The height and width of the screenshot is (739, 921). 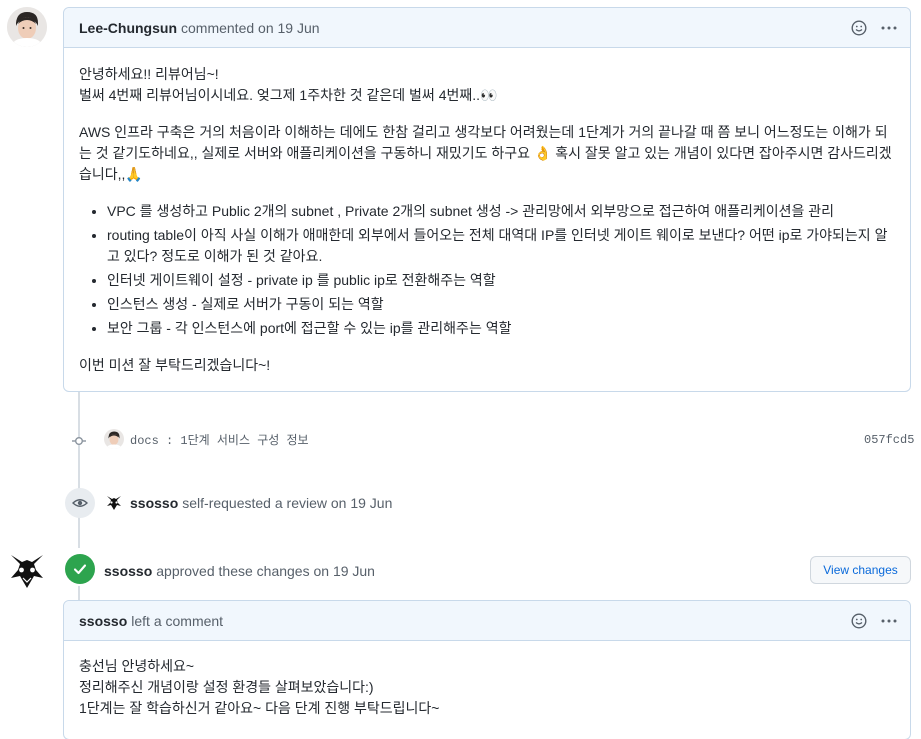 What do you see at coordinates (860, 570) in the screenshot?
I see `view-changes-button: View changes` at bounding box center [860, 570].